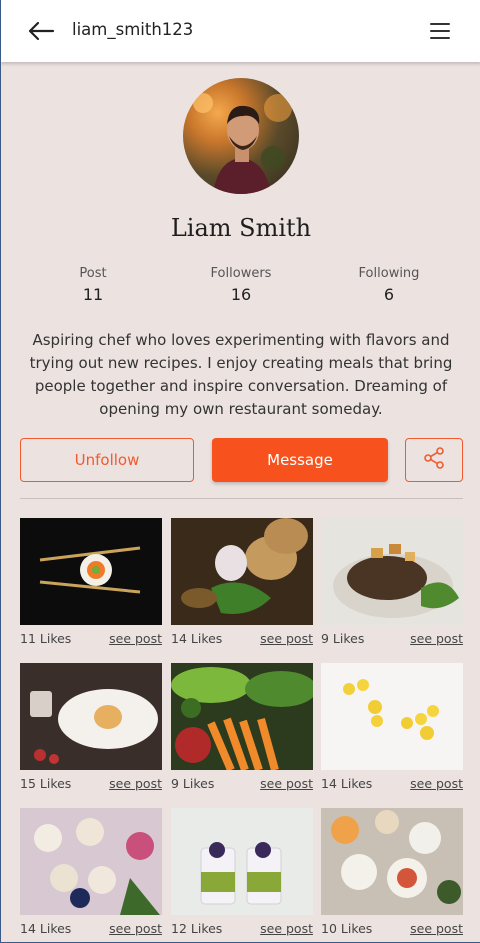 This screenshot has width=480, height=943. Describe the element at coordinates (389, 273) in the screenshot. I see `stat-label: Following` at that location.